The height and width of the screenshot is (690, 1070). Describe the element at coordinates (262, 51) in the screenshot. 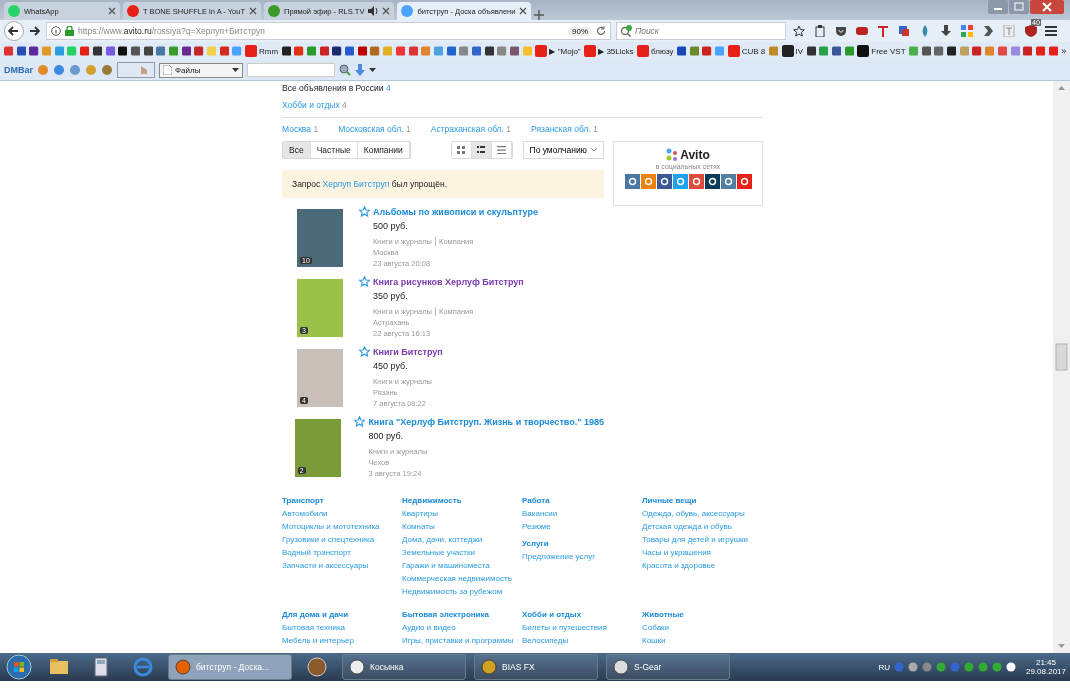

I see `bookmark-link: Rmm` at that location.